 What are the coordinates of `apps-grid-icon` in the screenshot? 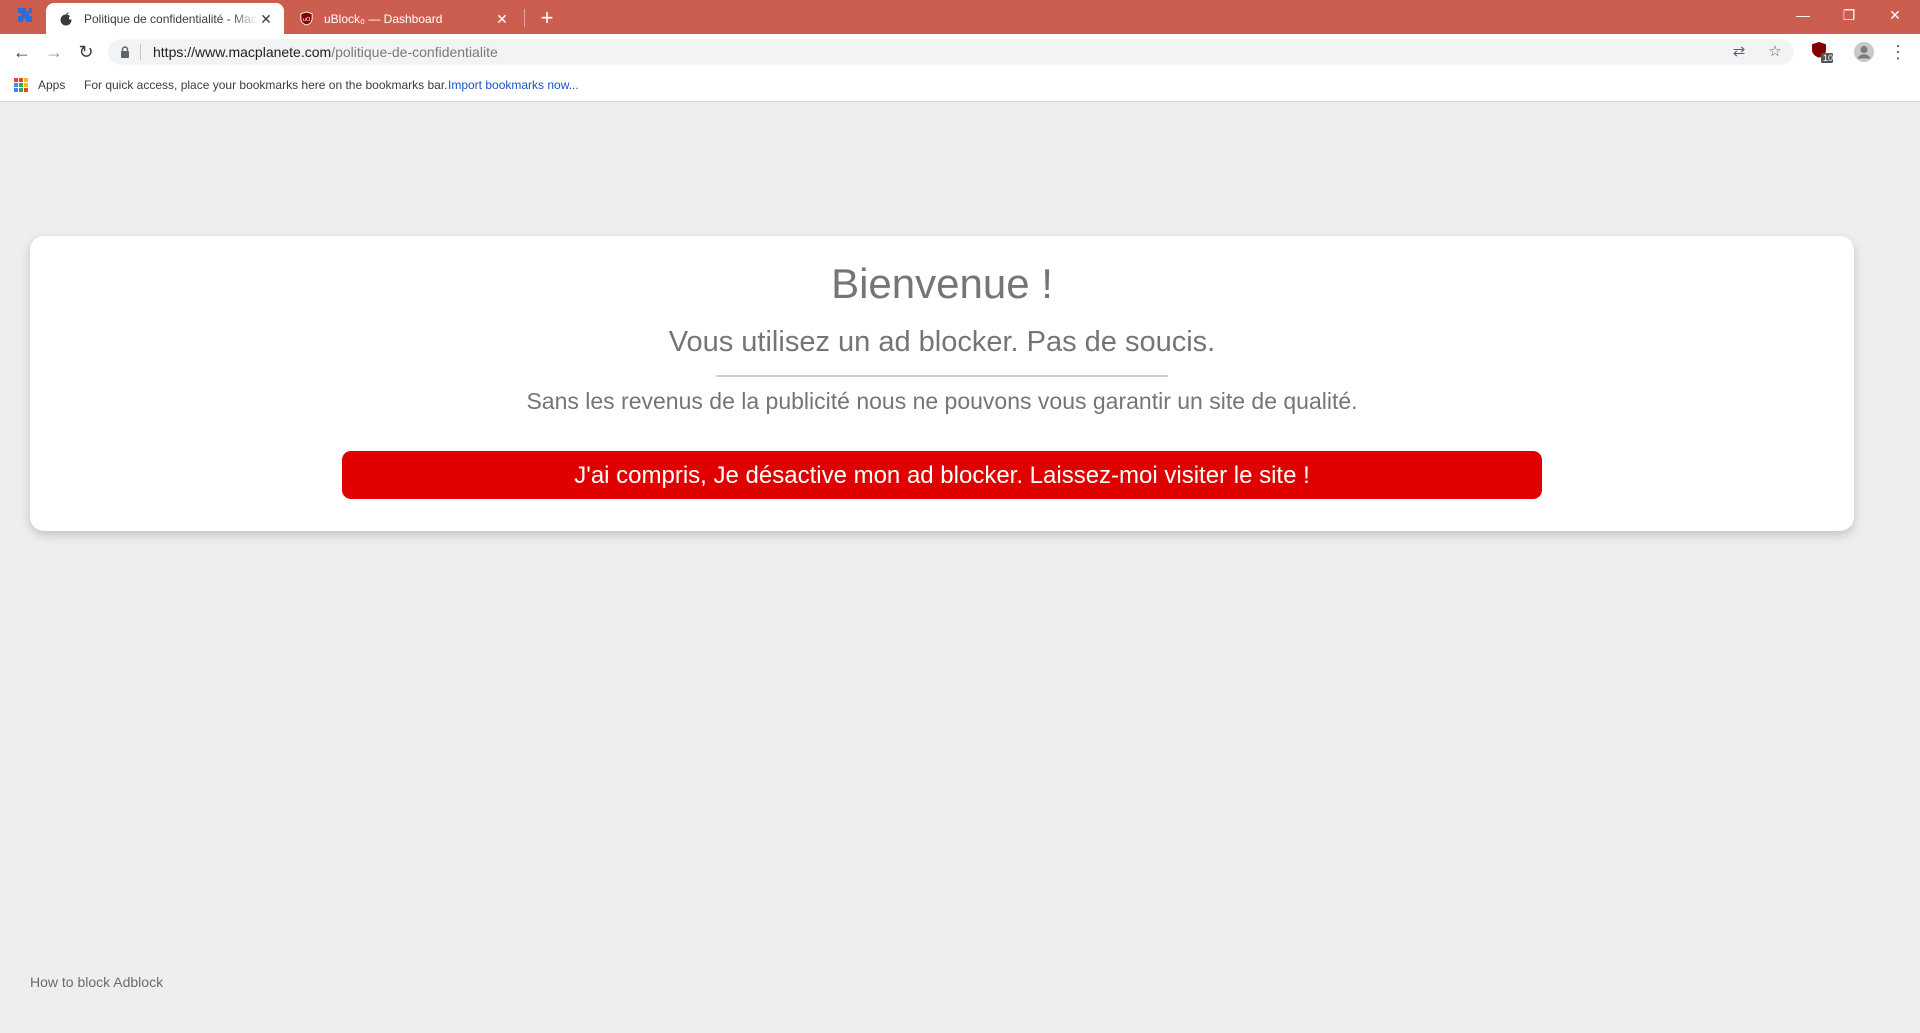 It's located at (21, 85).